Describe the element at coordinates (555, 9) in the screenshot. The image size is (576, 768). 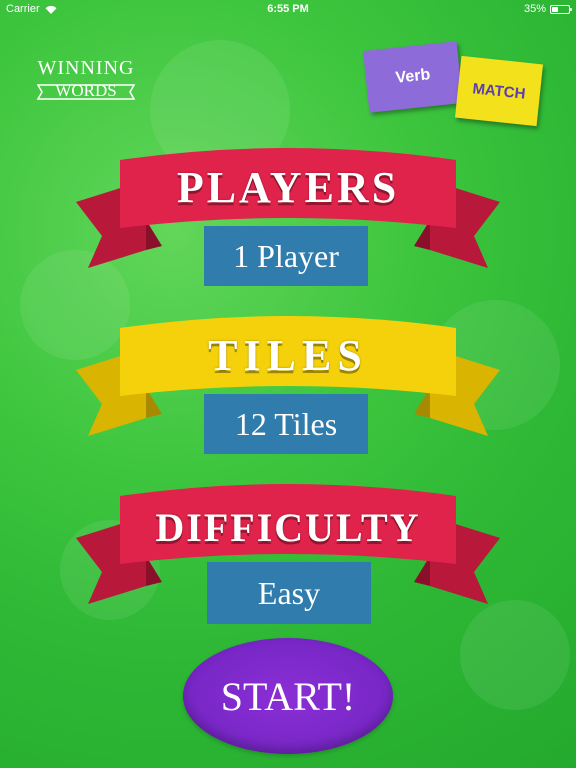
I see `battery-fill` at that location.